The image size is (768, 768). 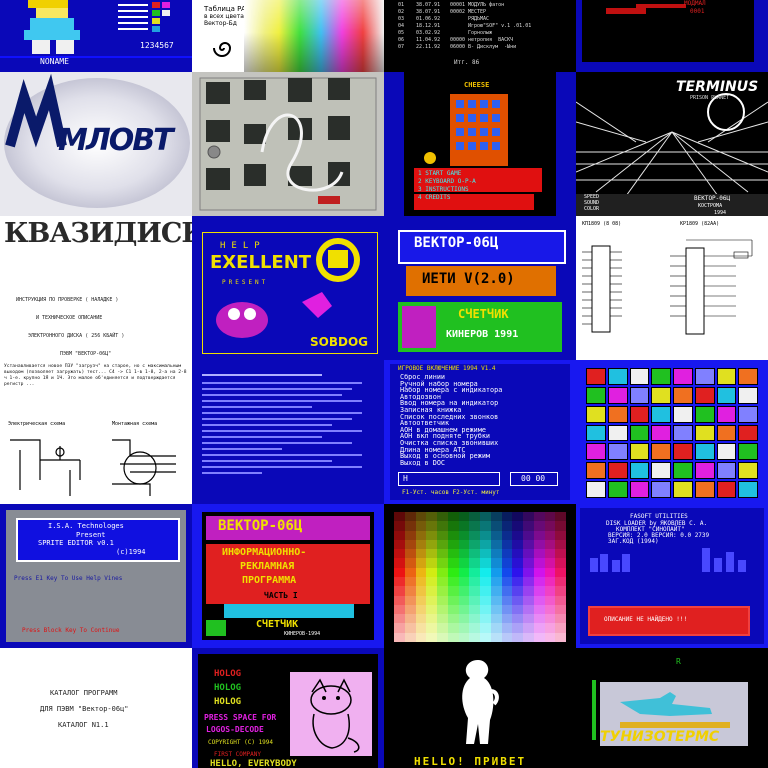 I want to click on menu-item: 1 START GAME, so click(x=447, y=174).